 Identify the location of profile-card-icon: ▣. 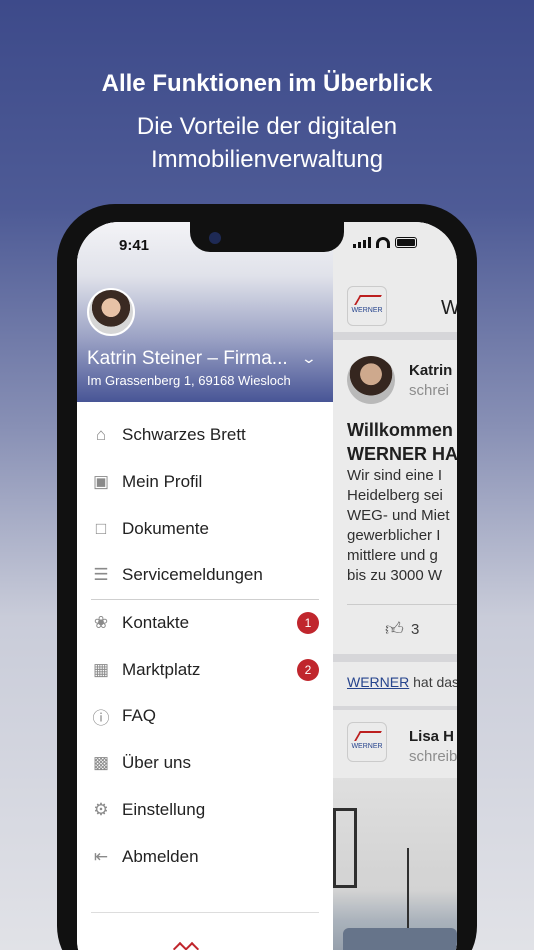
(101, 482).